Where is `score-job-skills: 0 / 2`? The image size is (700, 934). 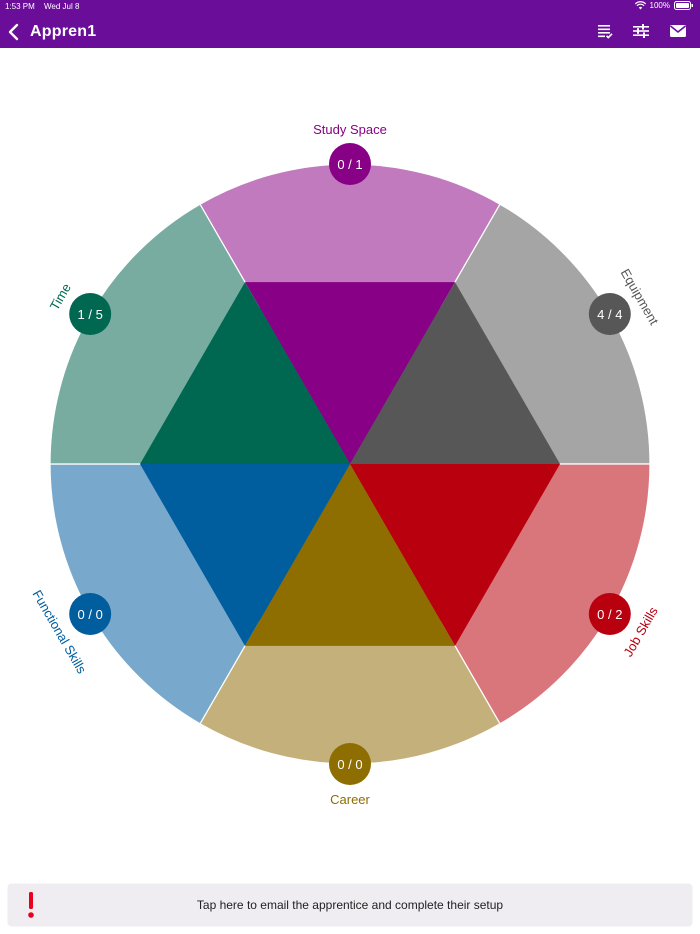 score-job-skills: 0 / 2 is located at coordinates (609, 614).